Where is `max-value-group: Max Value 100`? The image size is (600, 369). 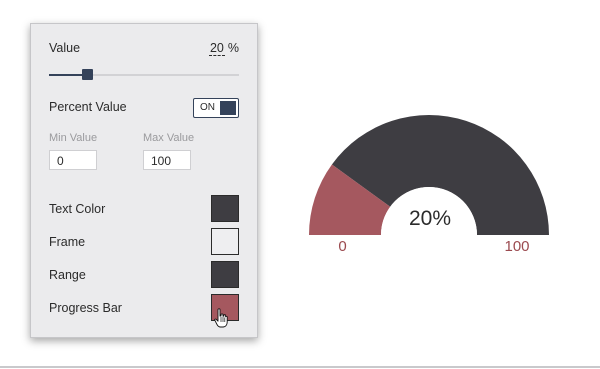 max-value-group: Max Value 100 is located at coordinates (169, 151).